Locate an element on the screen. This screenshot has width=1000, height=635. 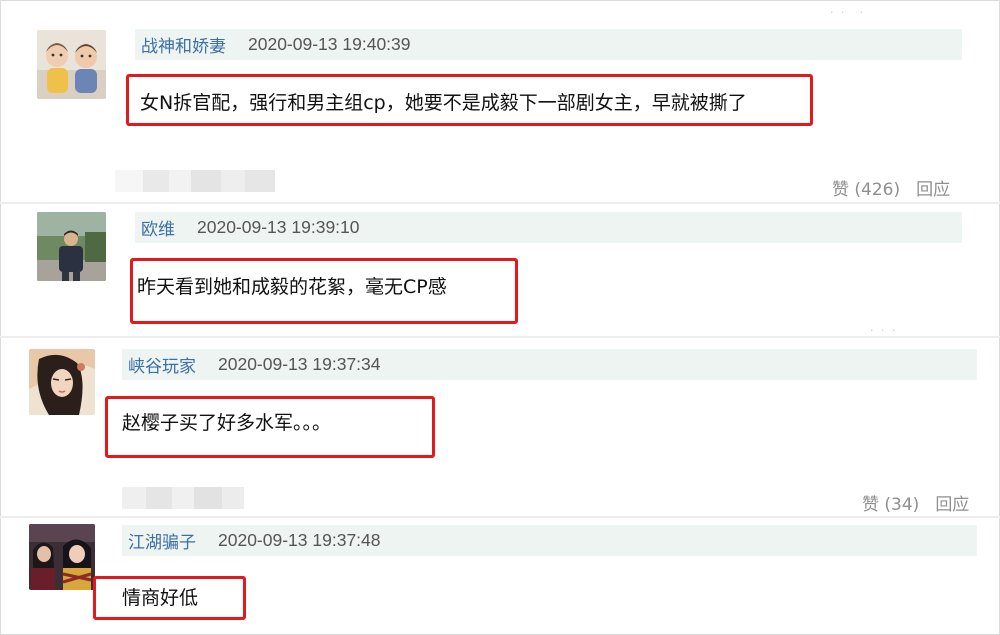
like-button: 赞 (34) is located at coordinates (890, 502).